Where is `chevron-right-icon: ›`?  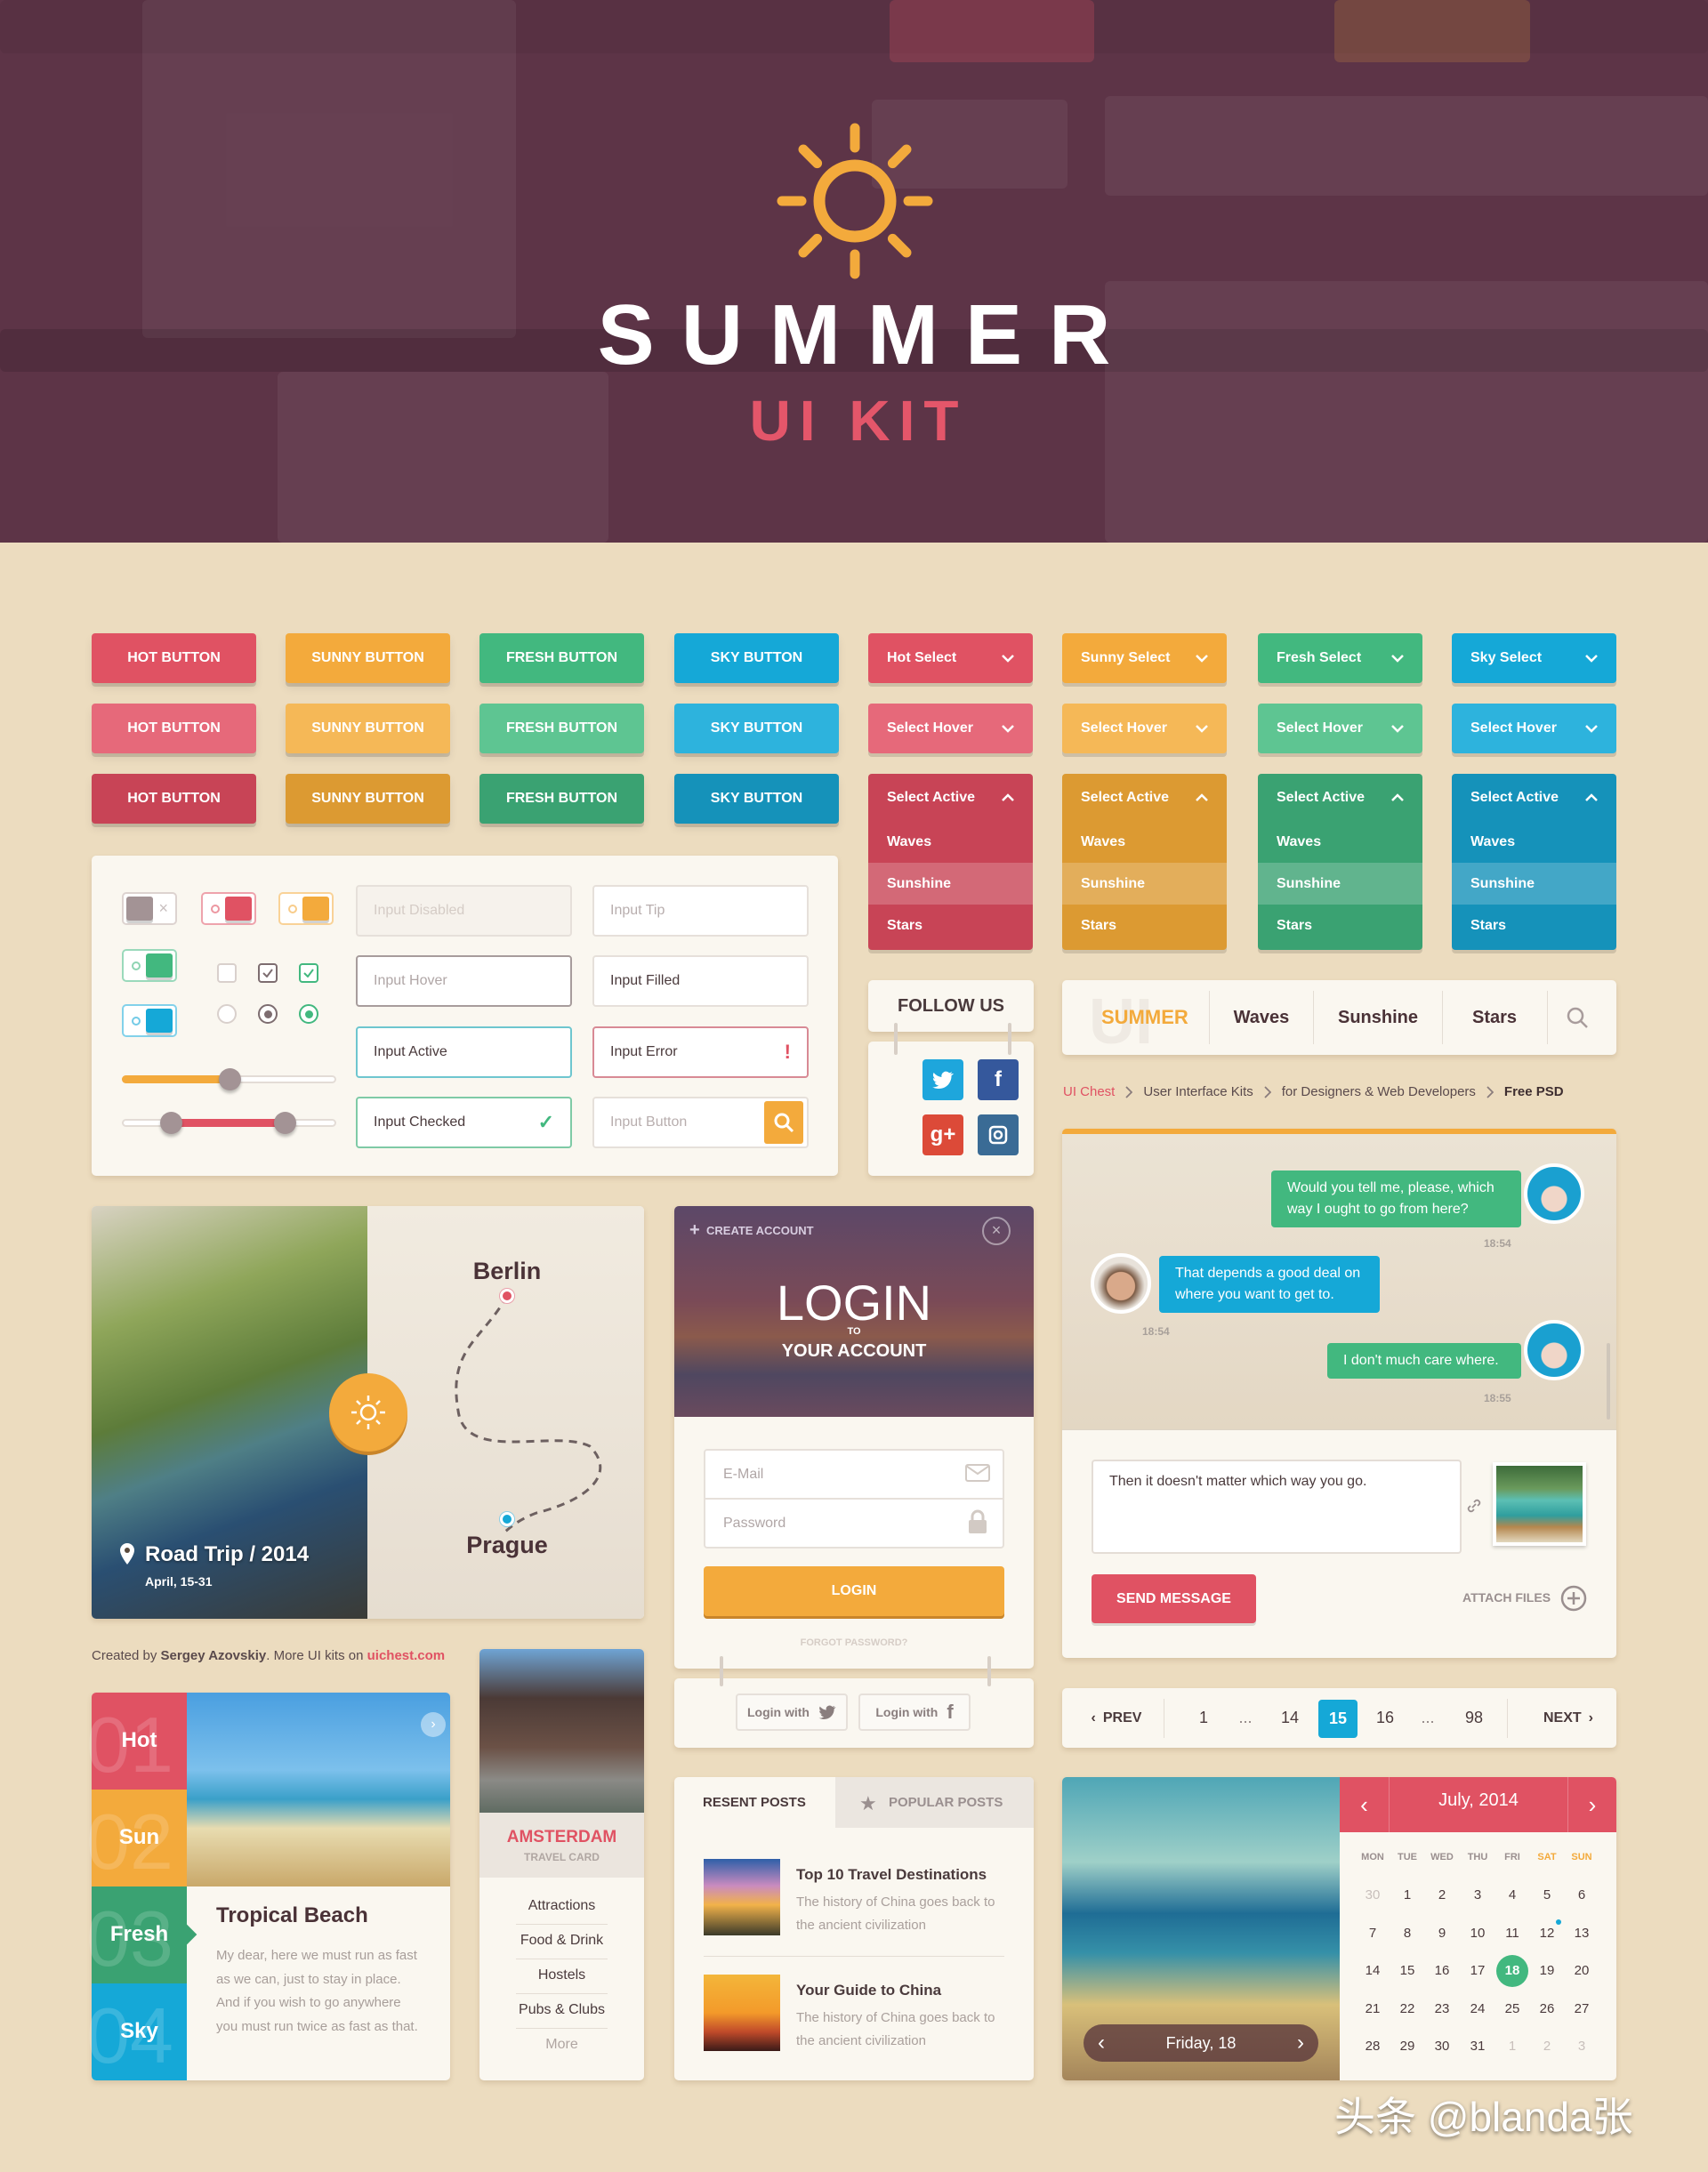
chevron-right-icon: › is located at coordinates (1300, 2043).